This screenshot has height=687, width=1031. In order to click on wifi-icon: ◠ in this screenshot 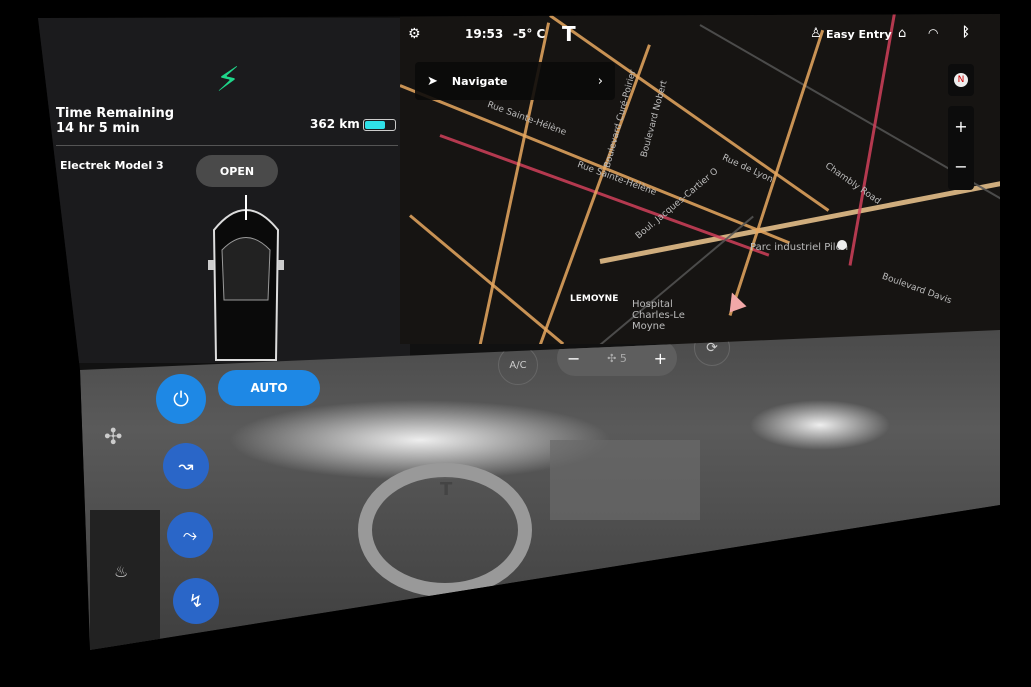, I will do `click(933, 33)`.